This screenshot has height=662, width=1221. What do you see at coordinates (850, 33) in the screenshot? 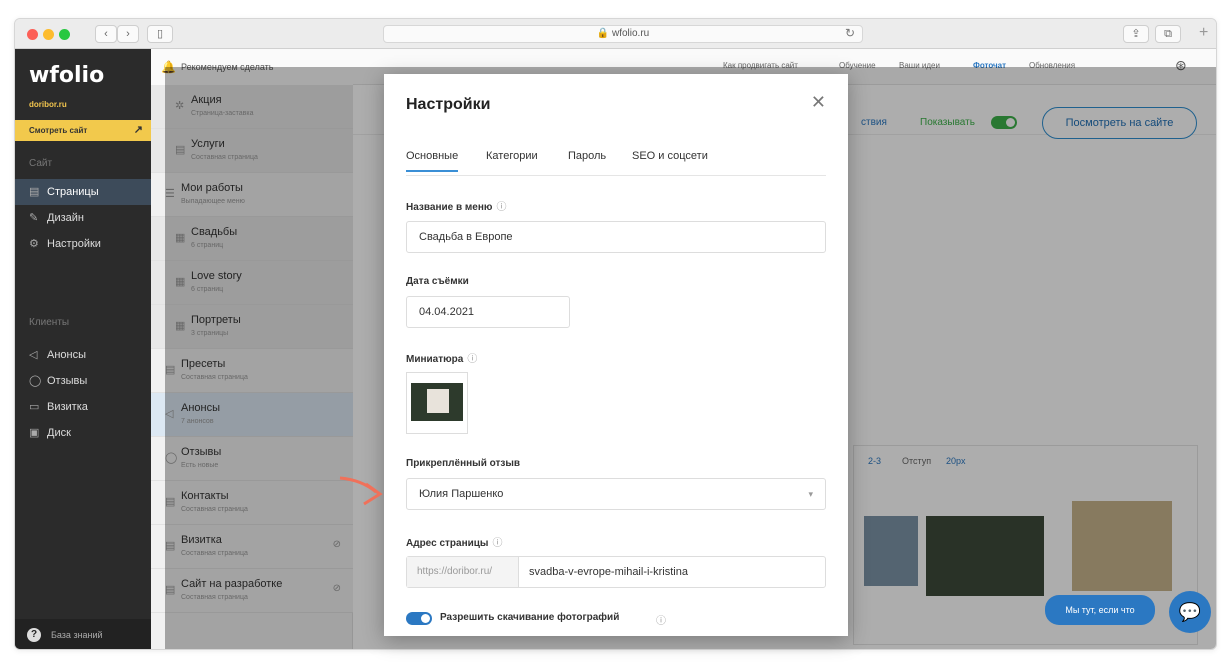
I see `reload-icon: ↻` at bounding box center [850, 33].